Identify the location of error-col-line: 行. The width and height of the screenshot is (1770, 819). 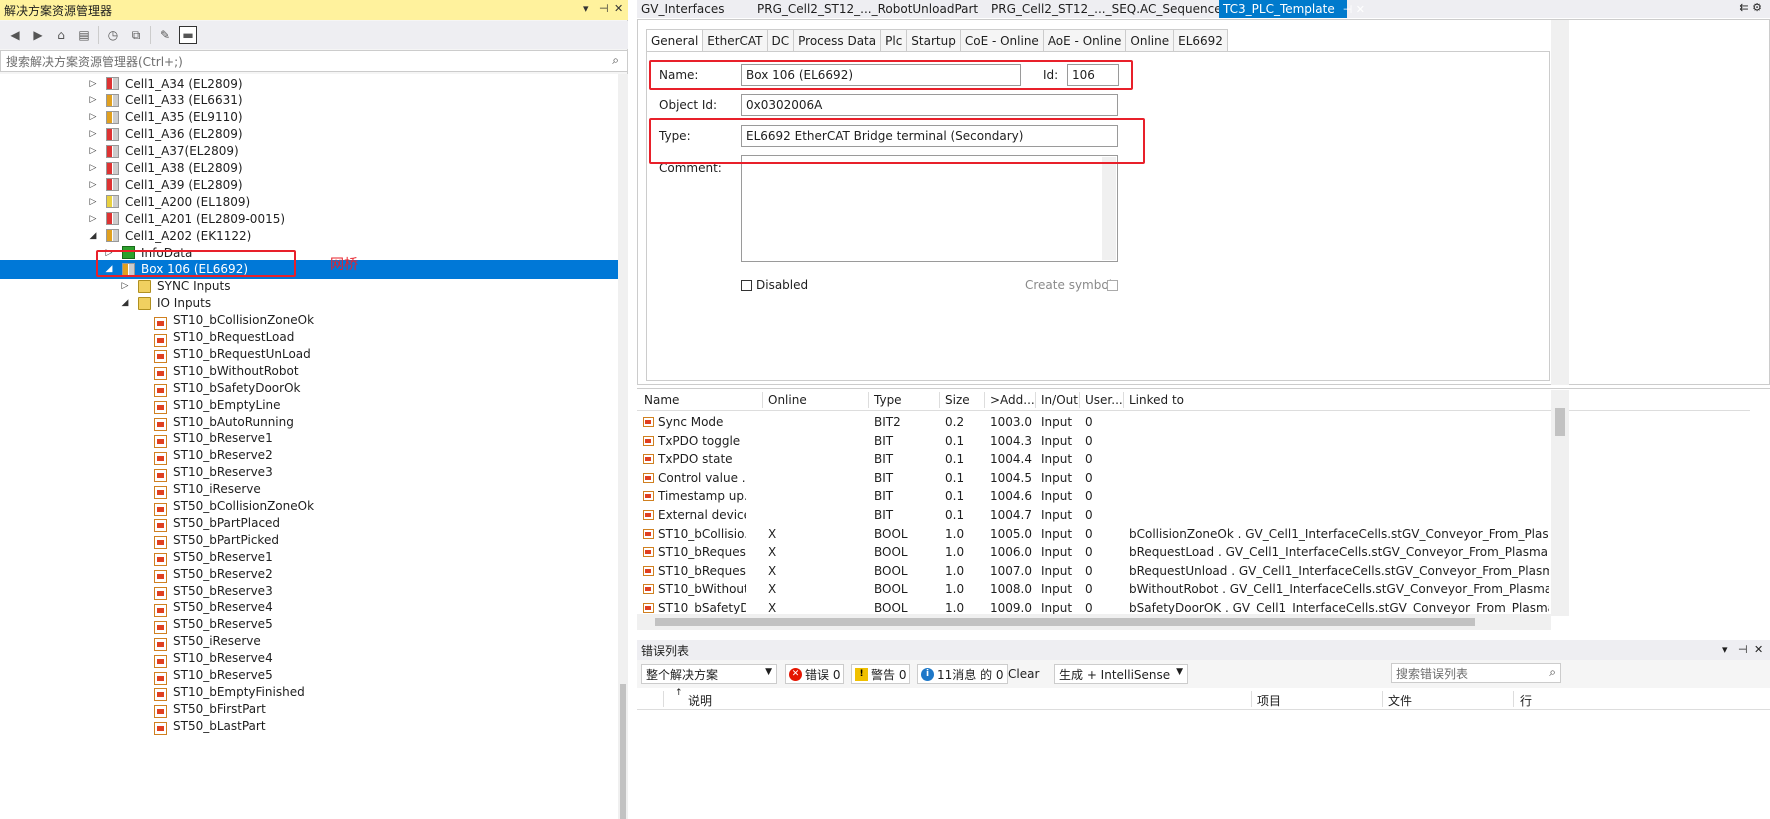
(1526, 700).